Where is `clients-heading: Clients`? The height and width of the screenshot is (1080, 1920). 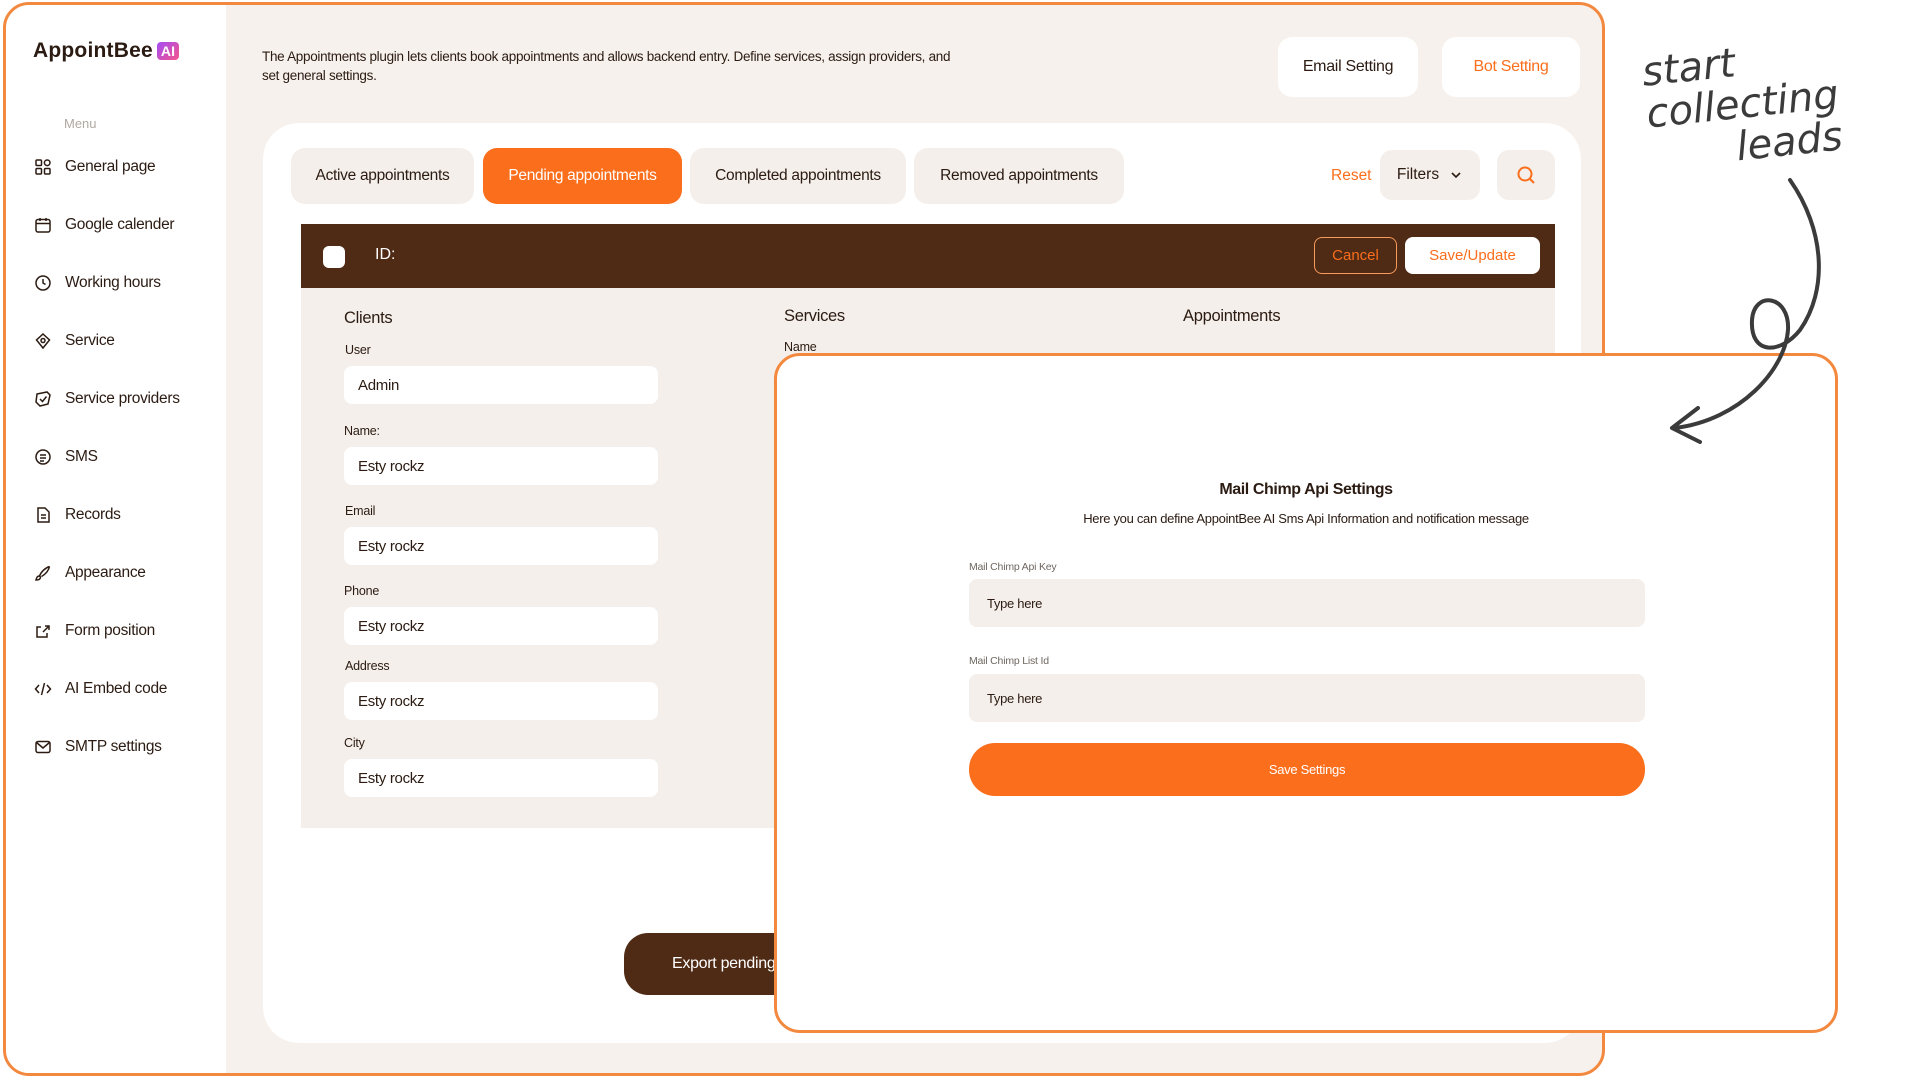 clients-heading: Clients is located at coordinates (368, 318).